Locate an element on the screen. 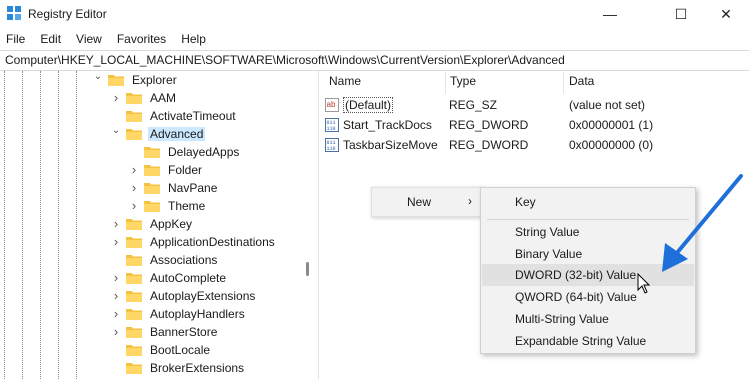  menu-item-multi-string-value: Multi-String Value is located at coordinates (588, 319).